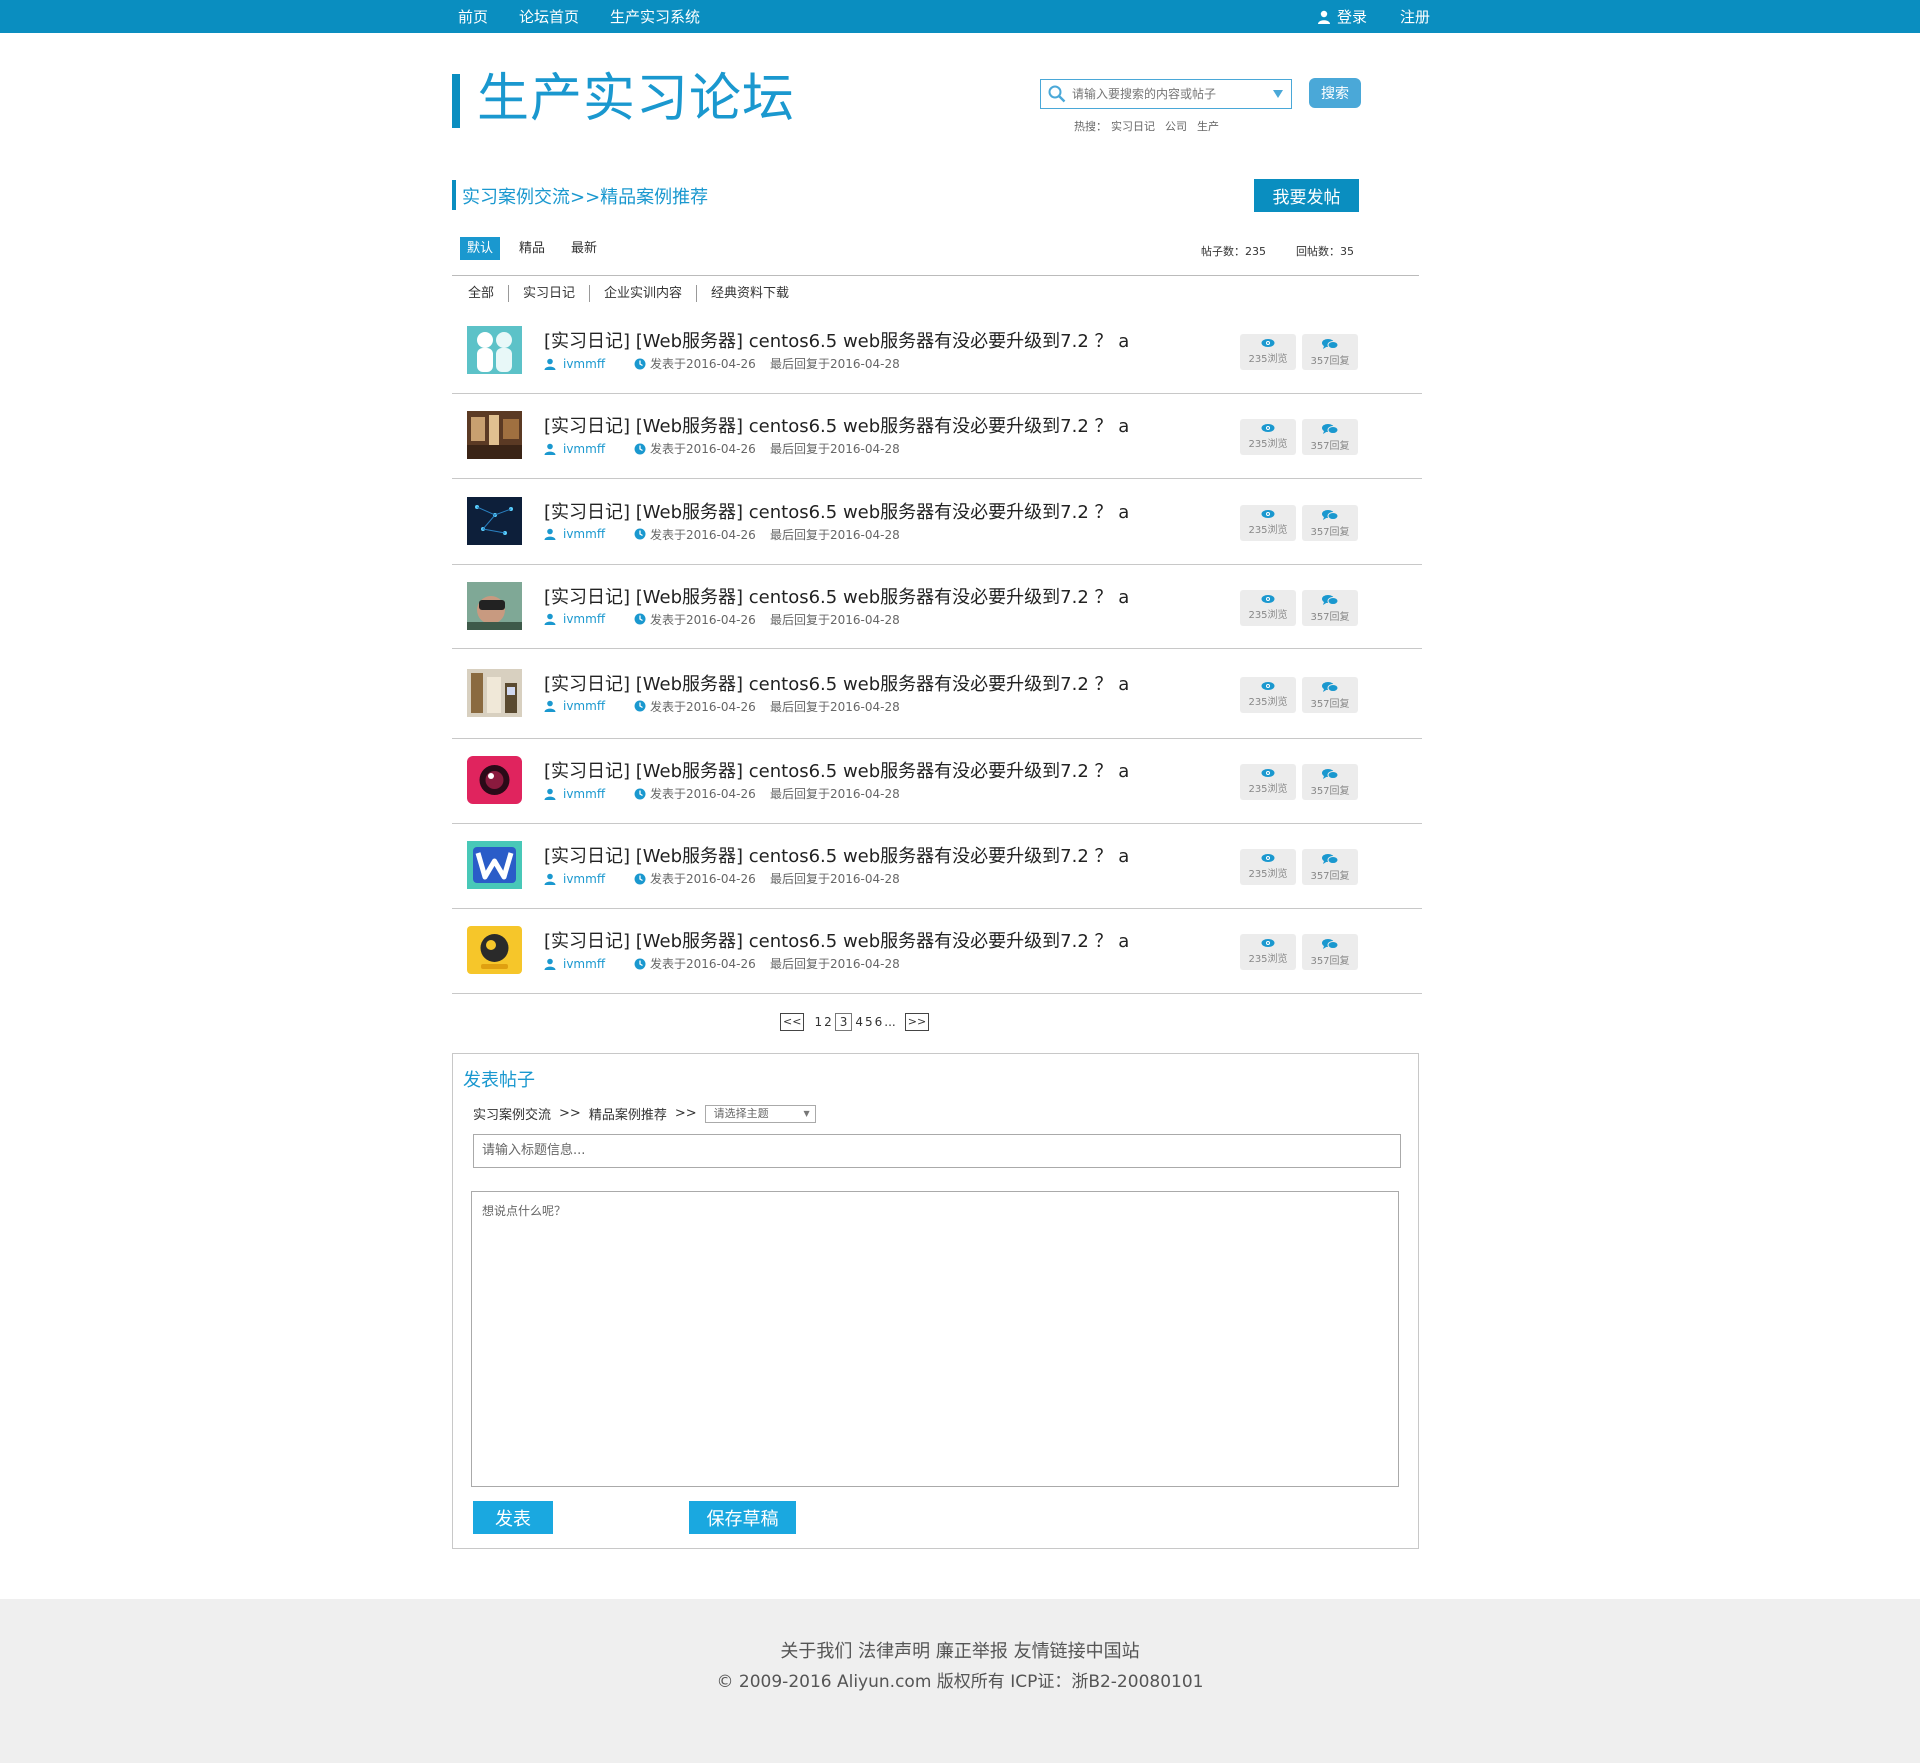 This screenshot has height=1763, width=1920. I want to click on category-all: 全部, so click(487, 293).